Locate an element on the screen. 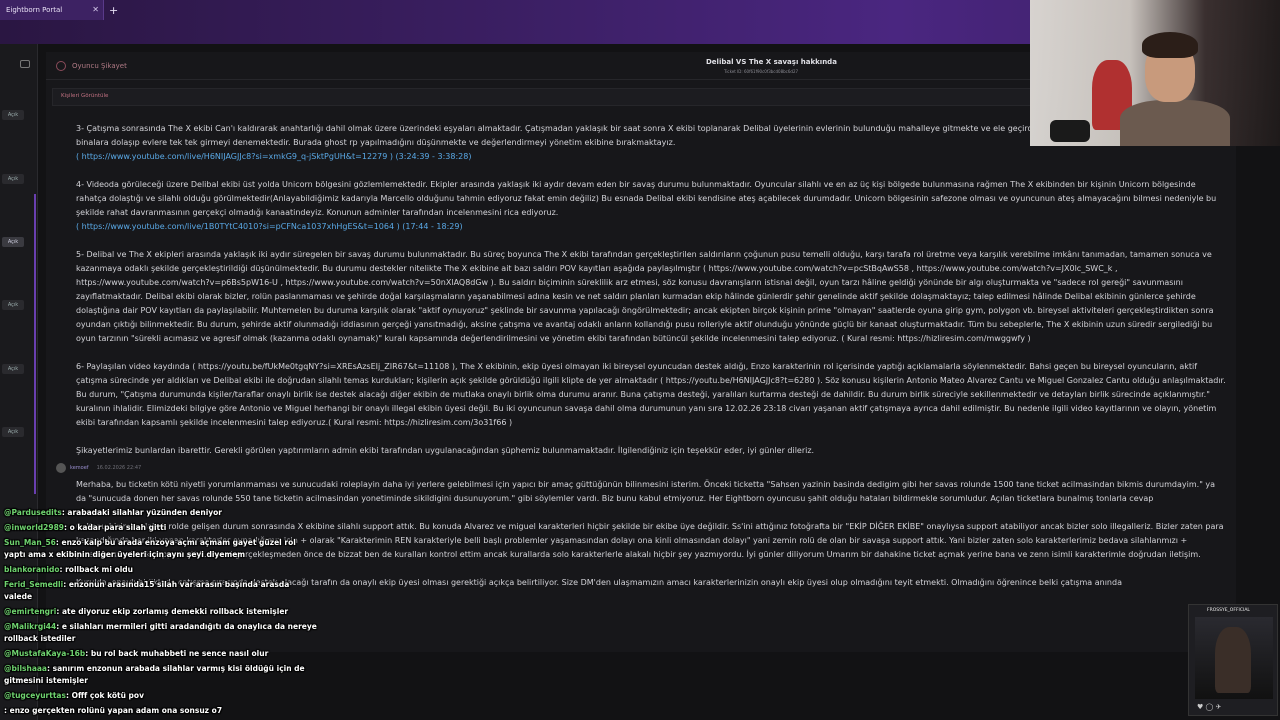 This screenshot has width=1280, height=720. reply-author: kemoef is located at coordinates (79, 468).